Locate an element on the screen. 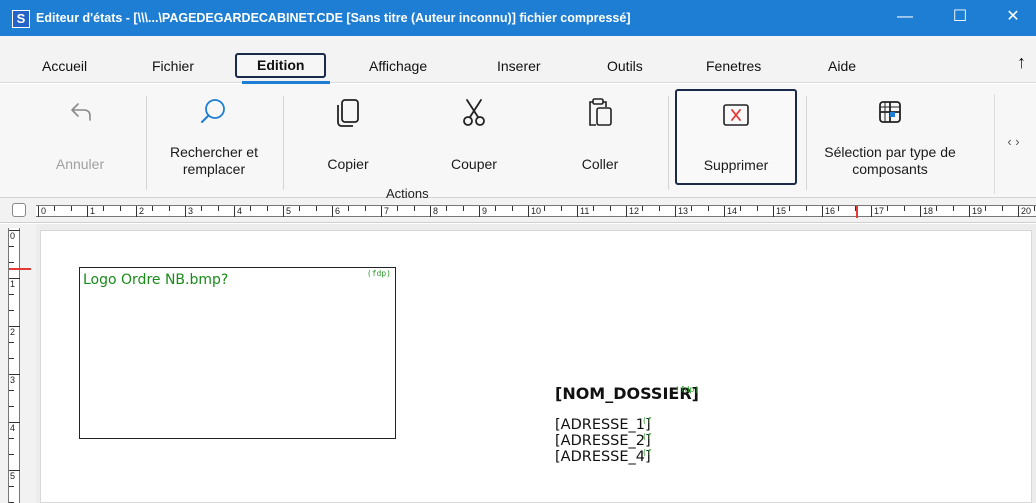  adresse-2-tag: (f is located at coordinates (647, 436).